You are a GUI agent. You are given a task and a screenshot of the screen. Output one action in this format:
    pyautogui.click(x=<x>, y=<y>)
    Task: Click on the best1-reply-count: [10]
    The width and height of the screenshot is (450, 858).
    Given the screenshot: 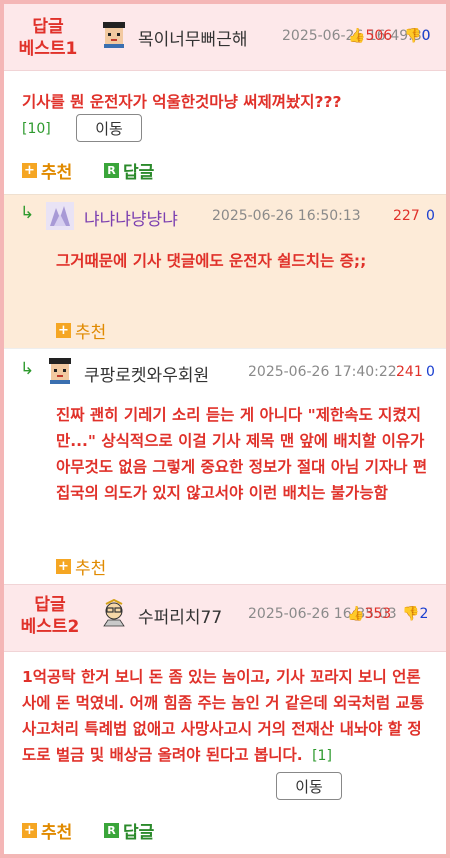 What is the action you would take?
    pyautogui.click(x=36, y=129)
    